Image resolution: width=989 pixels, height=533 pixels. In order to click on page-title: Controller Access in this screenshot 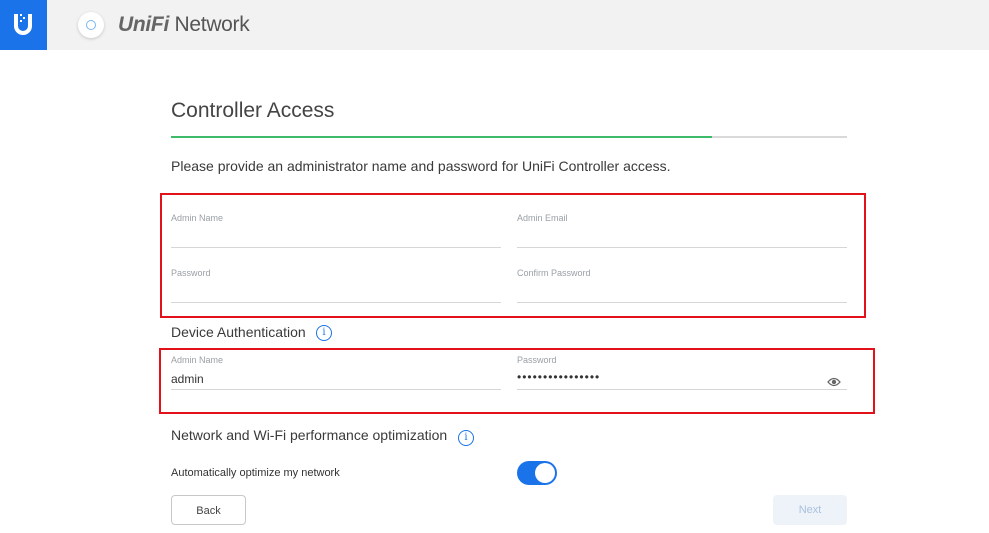, I will do `click(253, 110)`.